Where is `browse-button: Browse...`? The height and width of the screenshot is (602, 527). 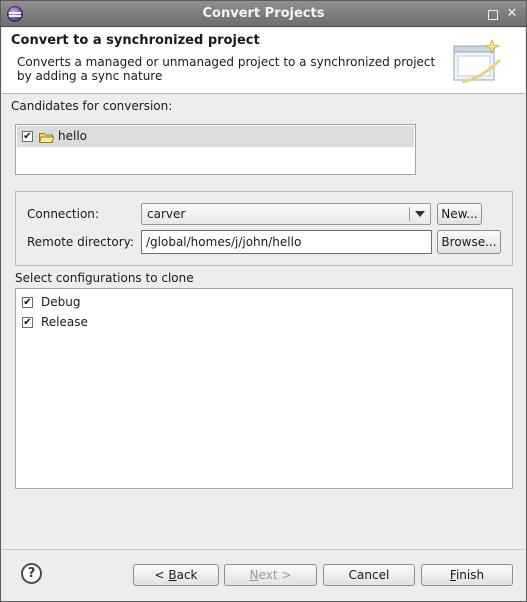
browse-button: Browse... is located at coordinates (469, 242).